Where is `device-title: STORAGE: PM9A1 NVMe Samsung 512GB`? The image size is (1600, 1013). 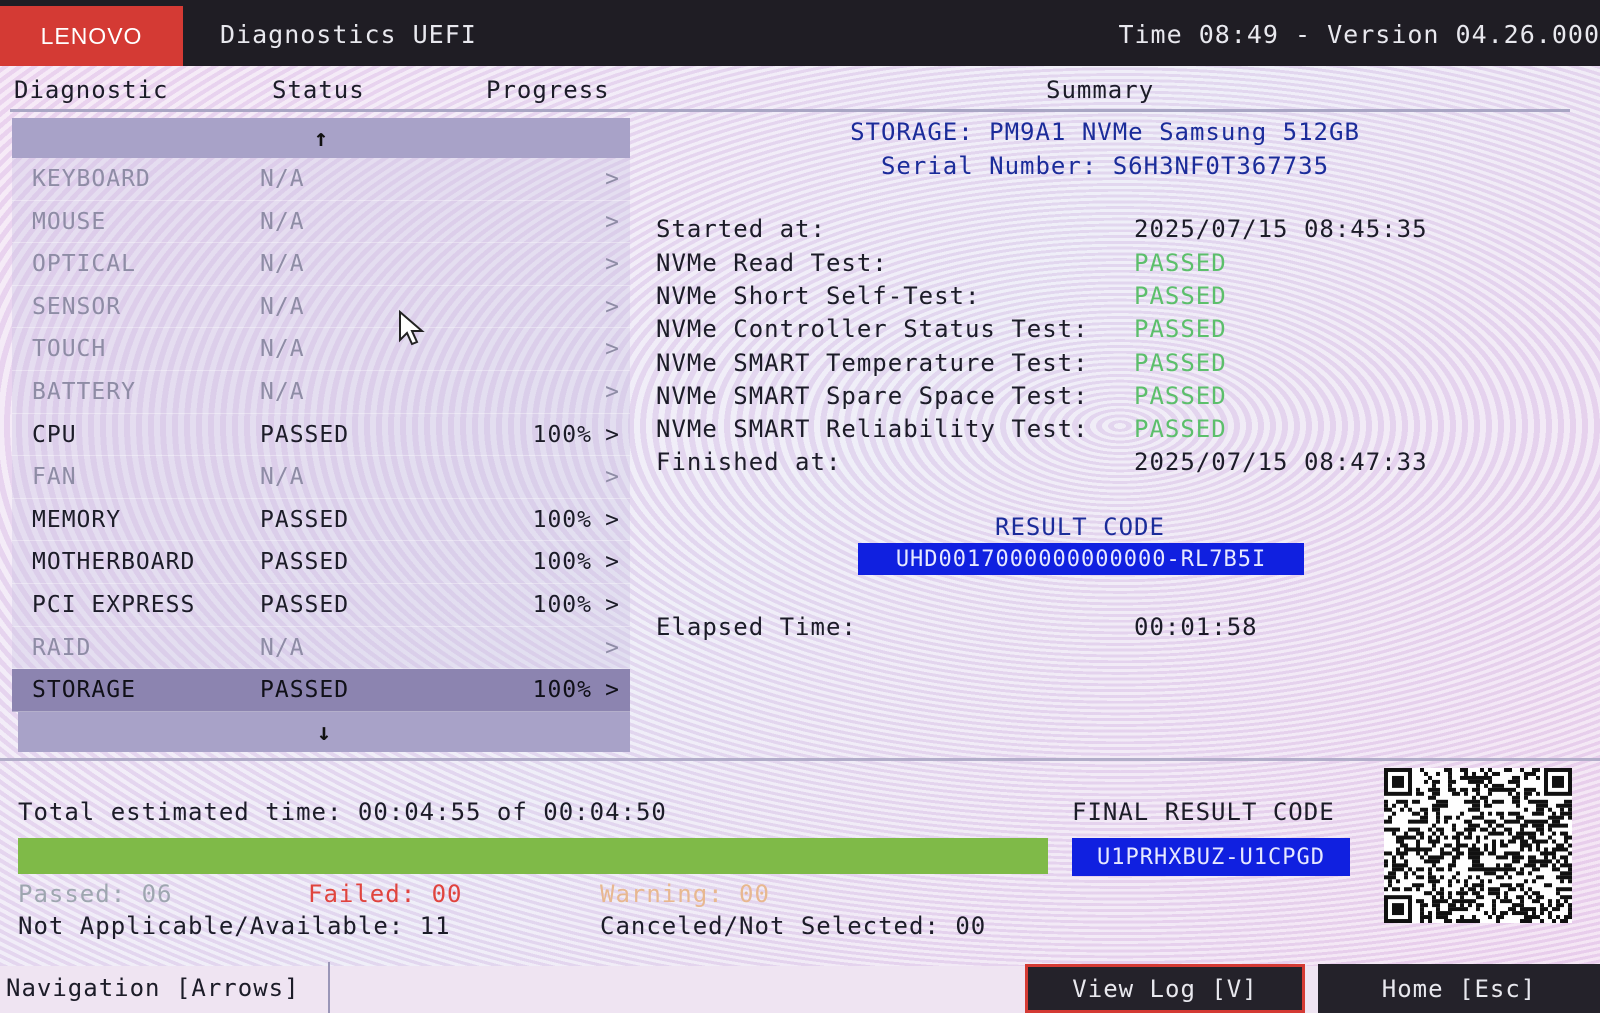
device-title: STORAGE: PM9A1 NVMe Samsung 512GB is located at coordinates (1105, 132).